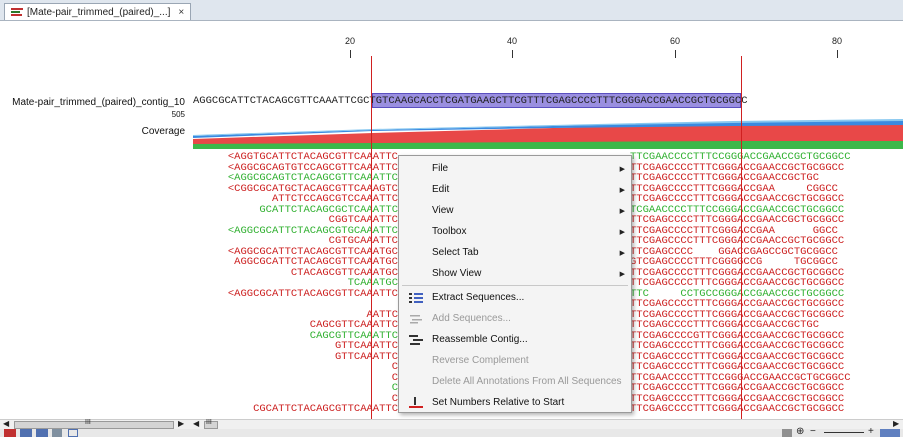  Describe the element at coordinates (548, 134) in the screenshot. I see `coverage-graph` at that location.